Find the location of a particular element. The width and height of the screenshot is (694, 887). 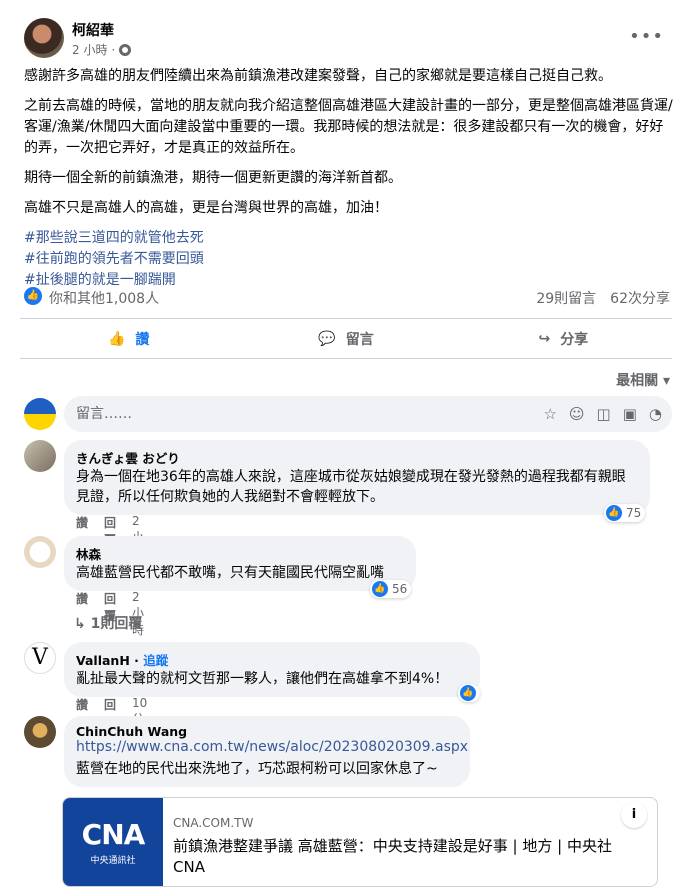

thumbs-up-icon: 👍 is located at coordinates (116, 339).